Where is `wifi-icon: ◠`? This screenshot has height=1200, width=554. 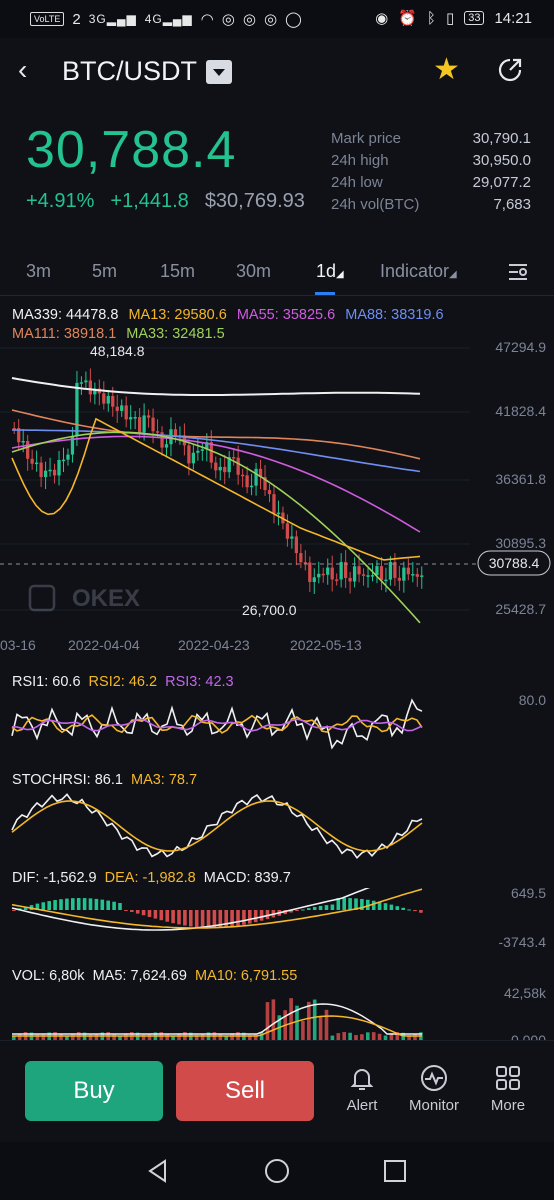 wifi-icon: ◠ is located at coordinates (207, 19).